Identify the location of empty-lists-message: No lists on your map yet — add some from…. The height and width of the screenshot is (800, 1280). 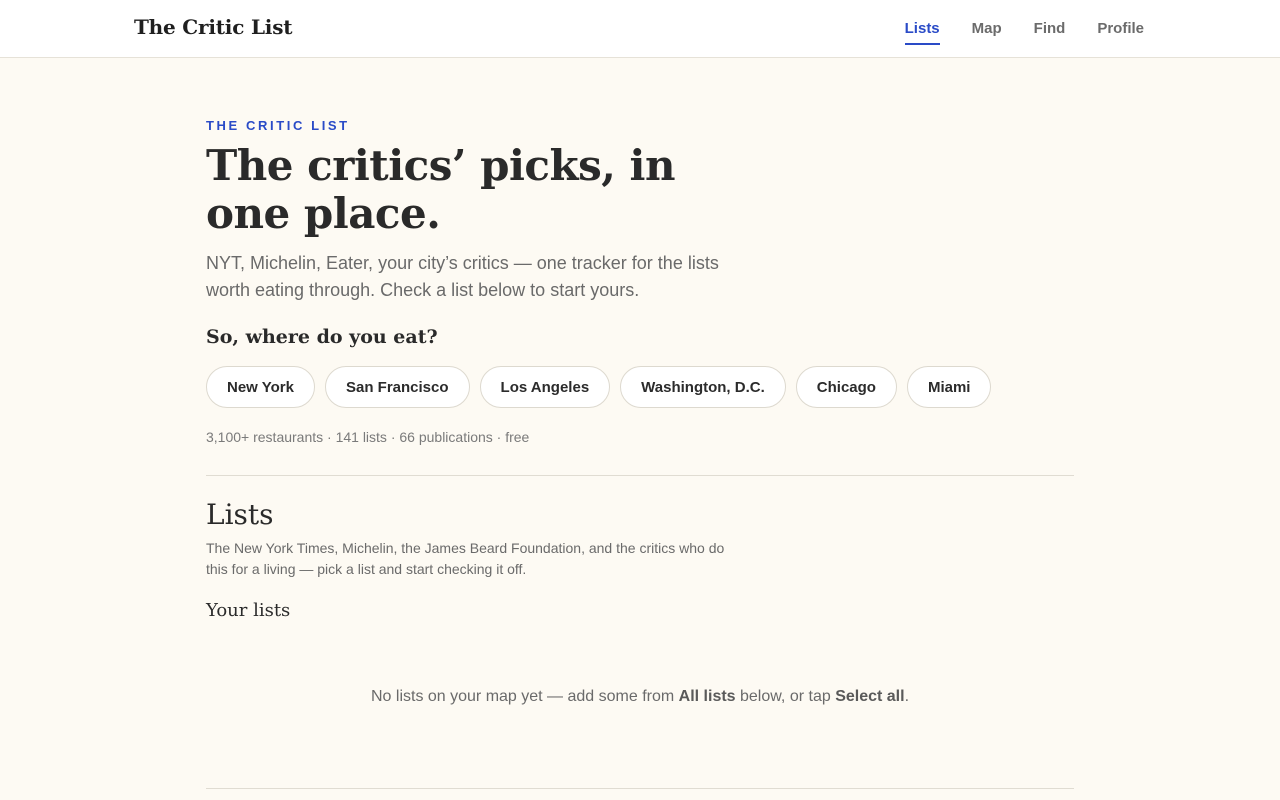
(640, 697).